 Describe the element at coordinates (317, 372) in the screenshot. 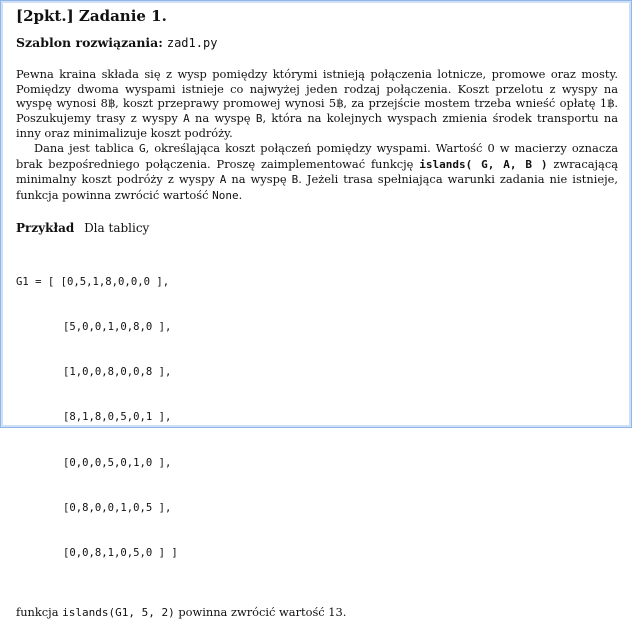

I see `code-line: [1,0,0,8,0,0,8 ],` at that location.